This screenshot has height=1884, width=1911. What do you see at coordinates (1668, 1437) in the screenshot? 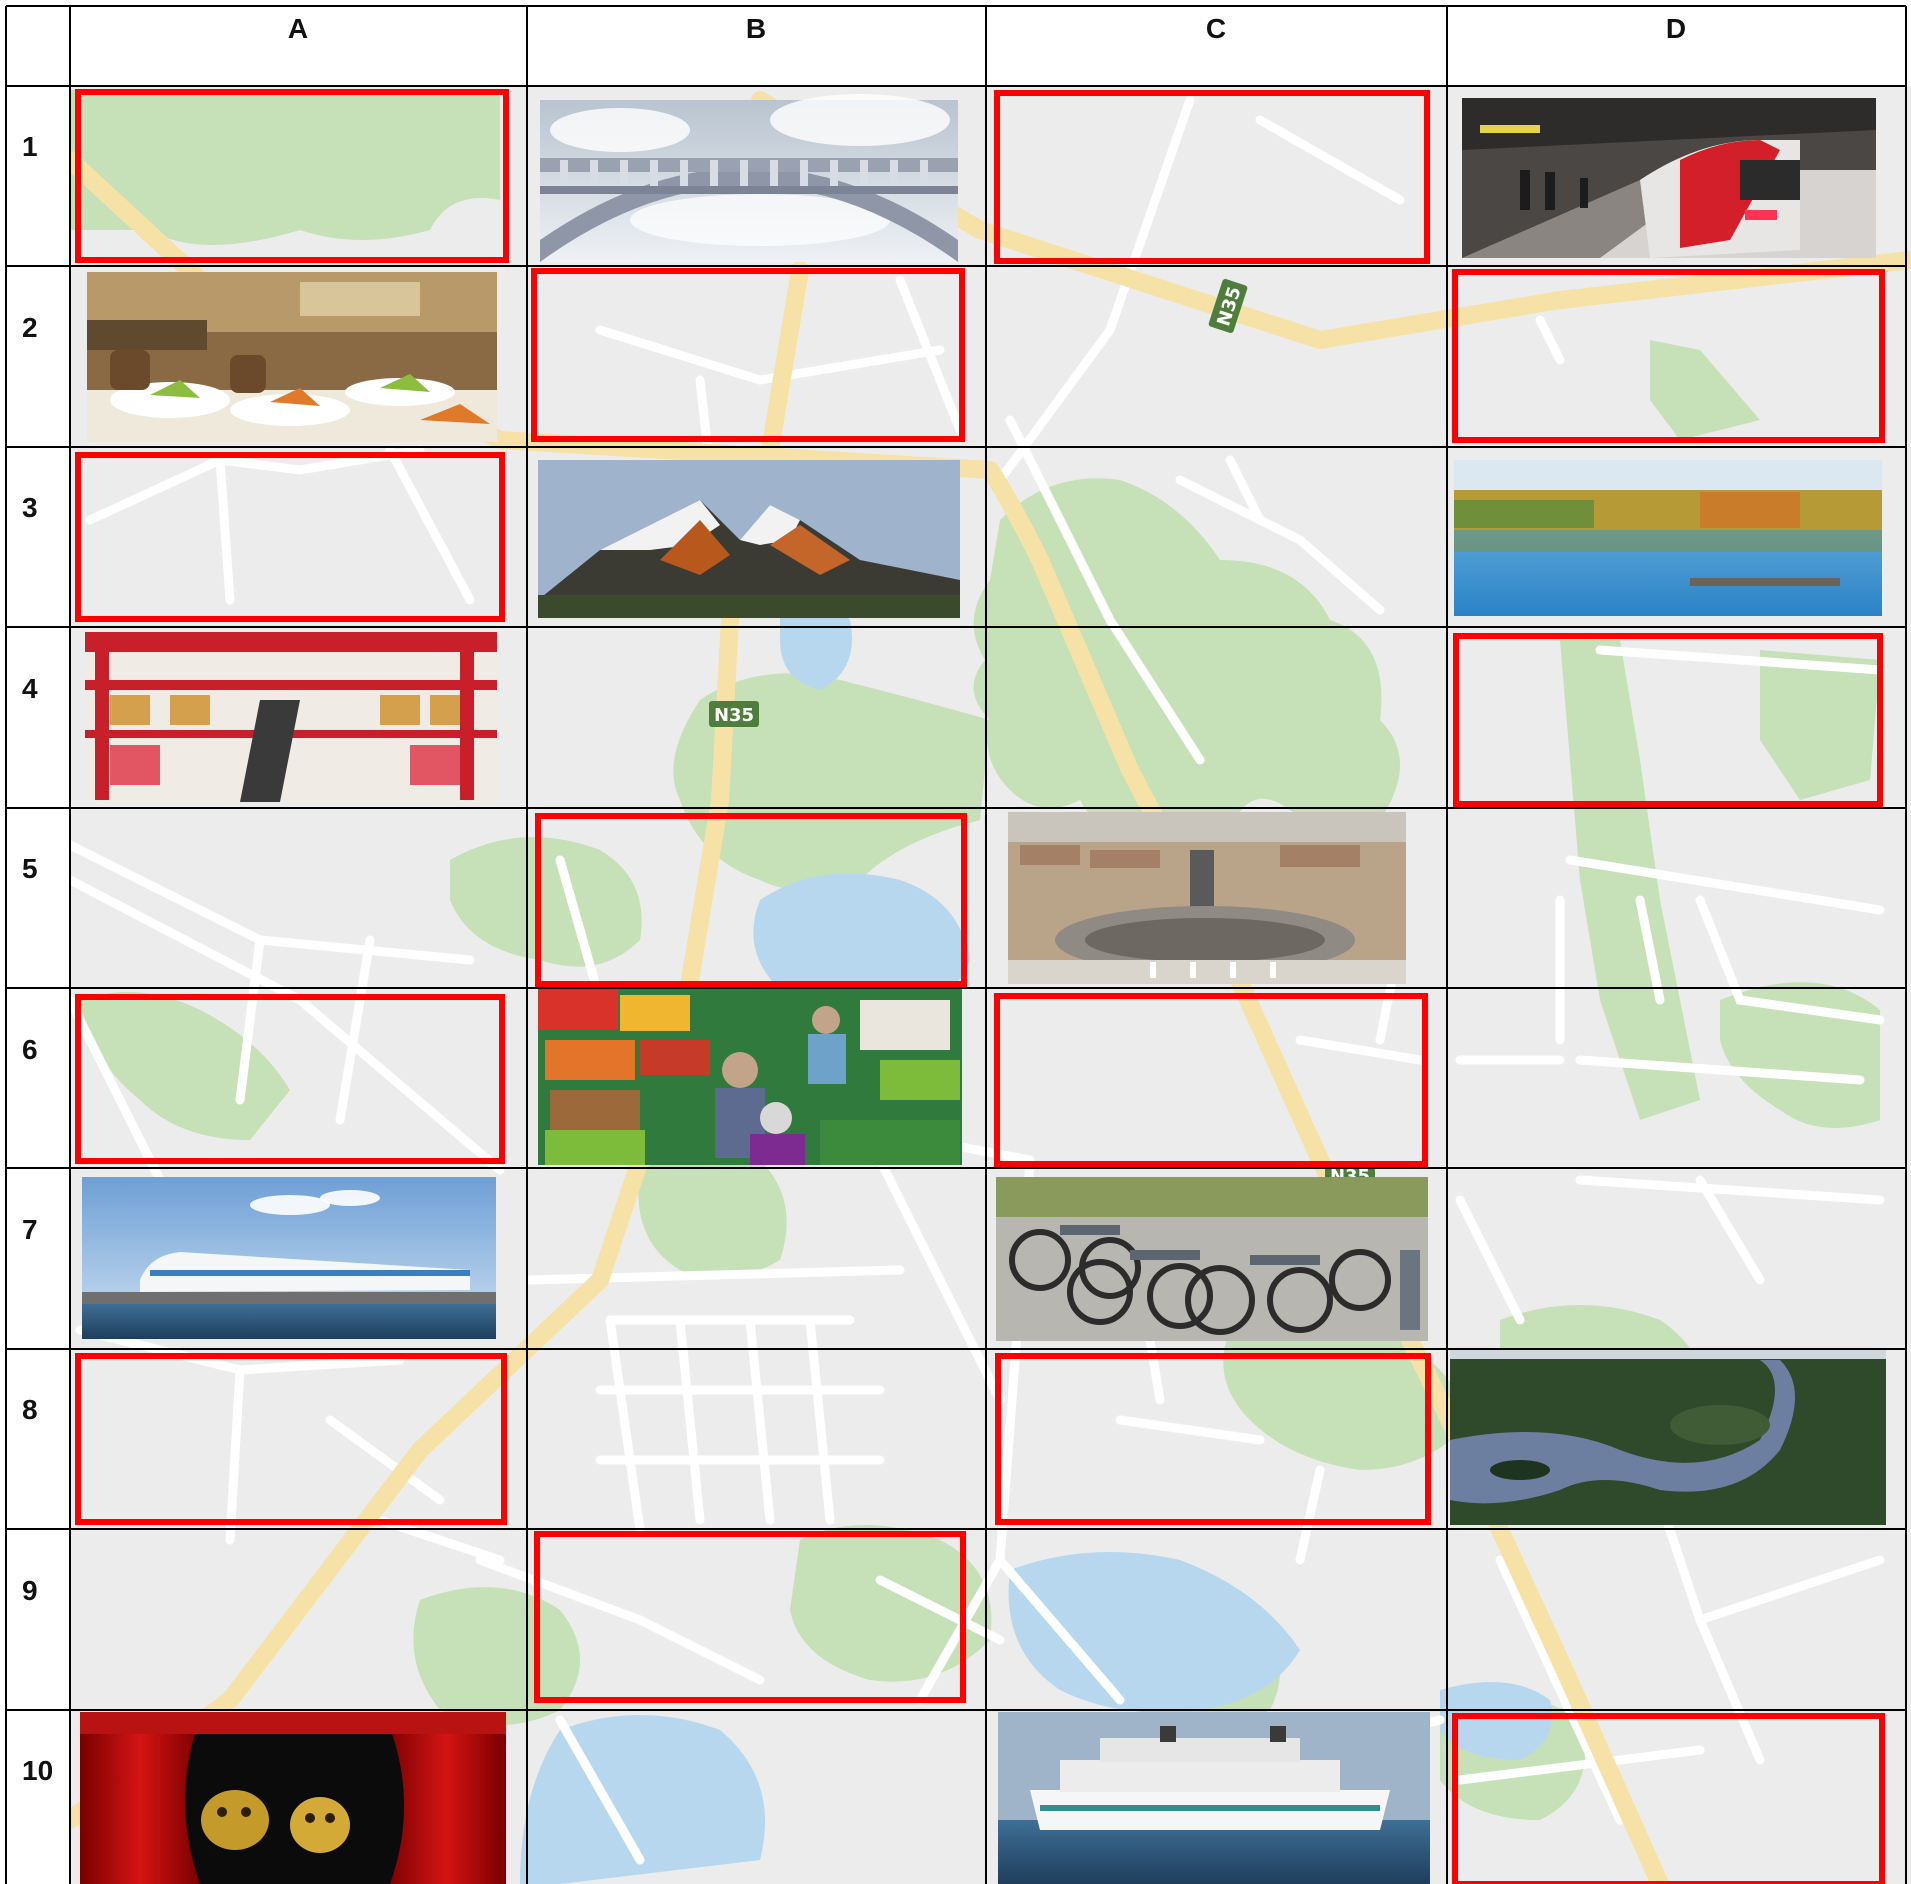
I see `photo-river-rainforest` at bounding box center [1668, 1437].